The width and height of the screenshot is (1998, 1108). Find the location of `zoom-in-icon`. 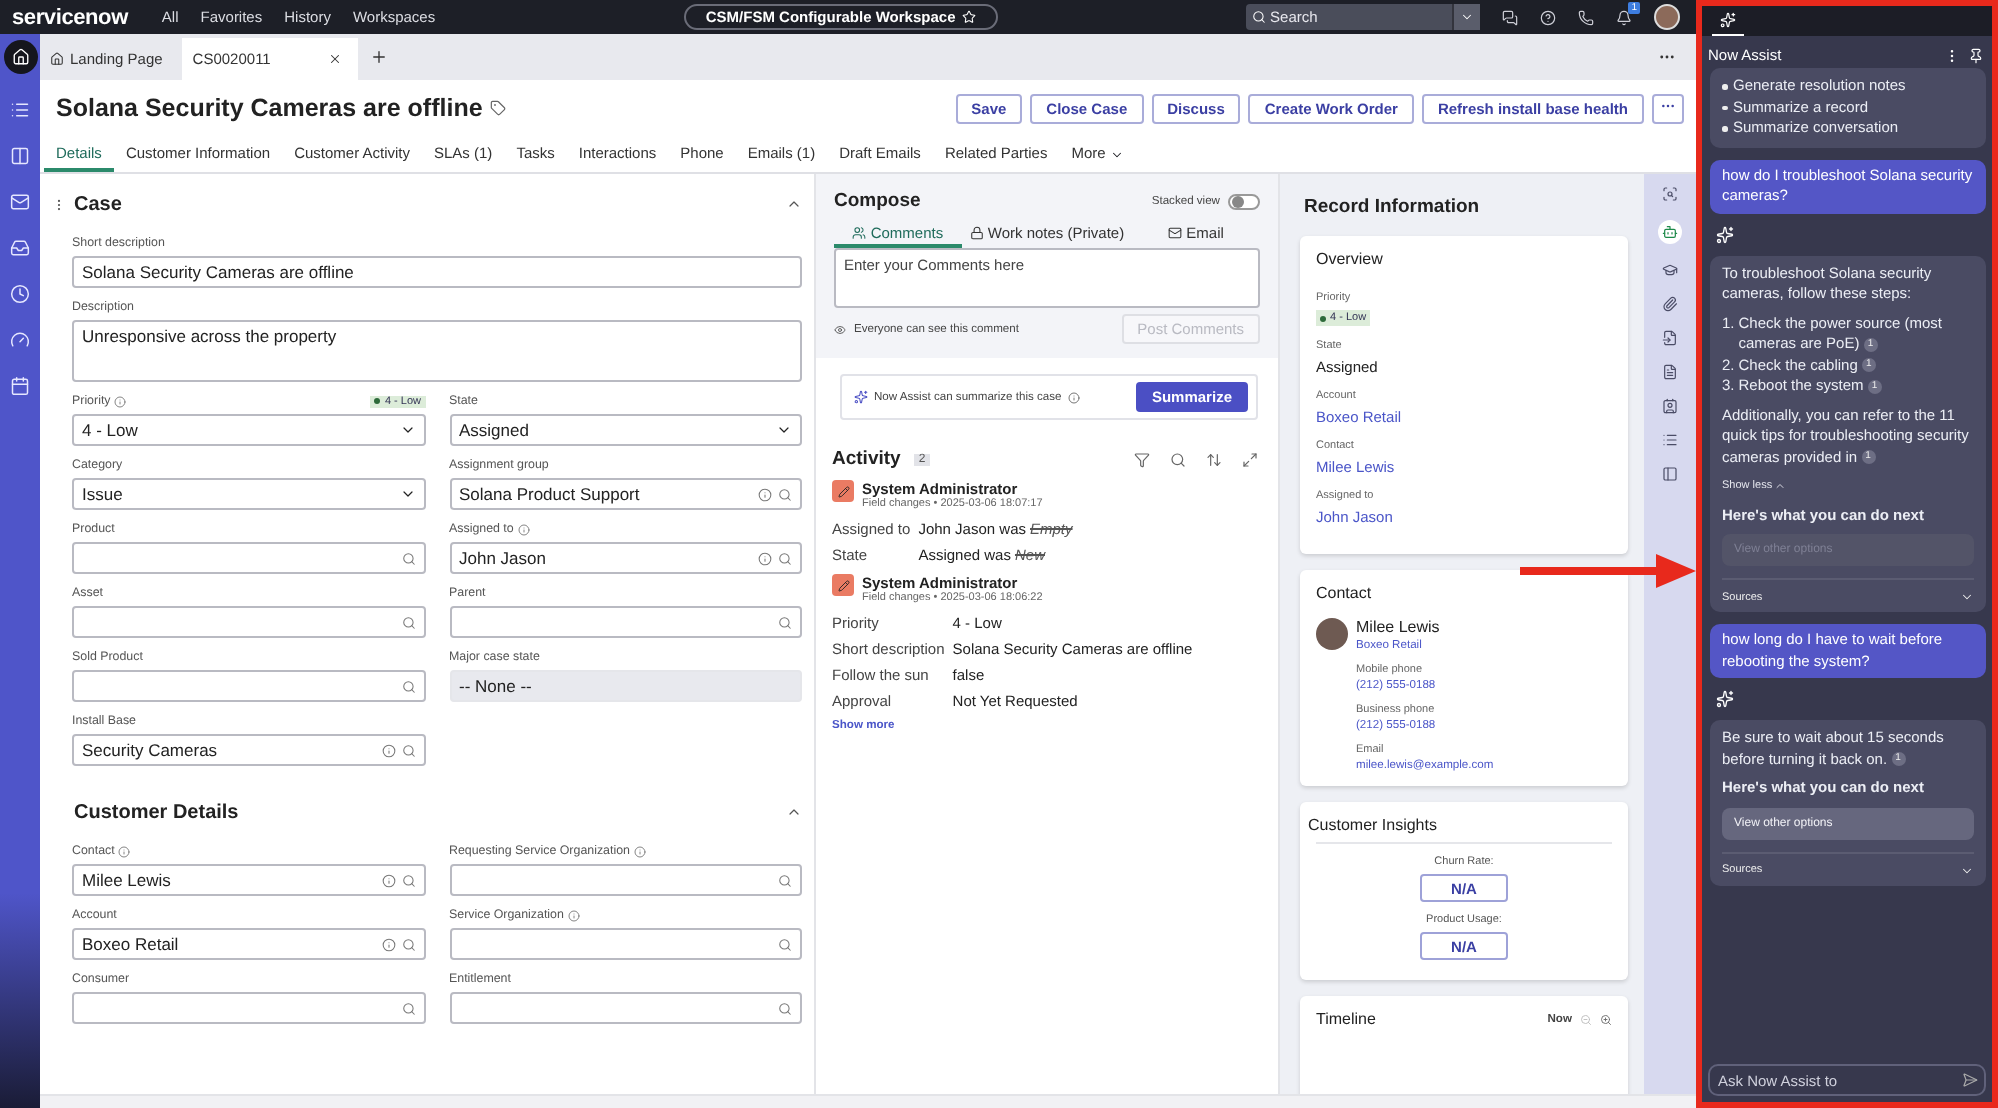

zoom-in-icon is located at coordinates (1606, 1019).